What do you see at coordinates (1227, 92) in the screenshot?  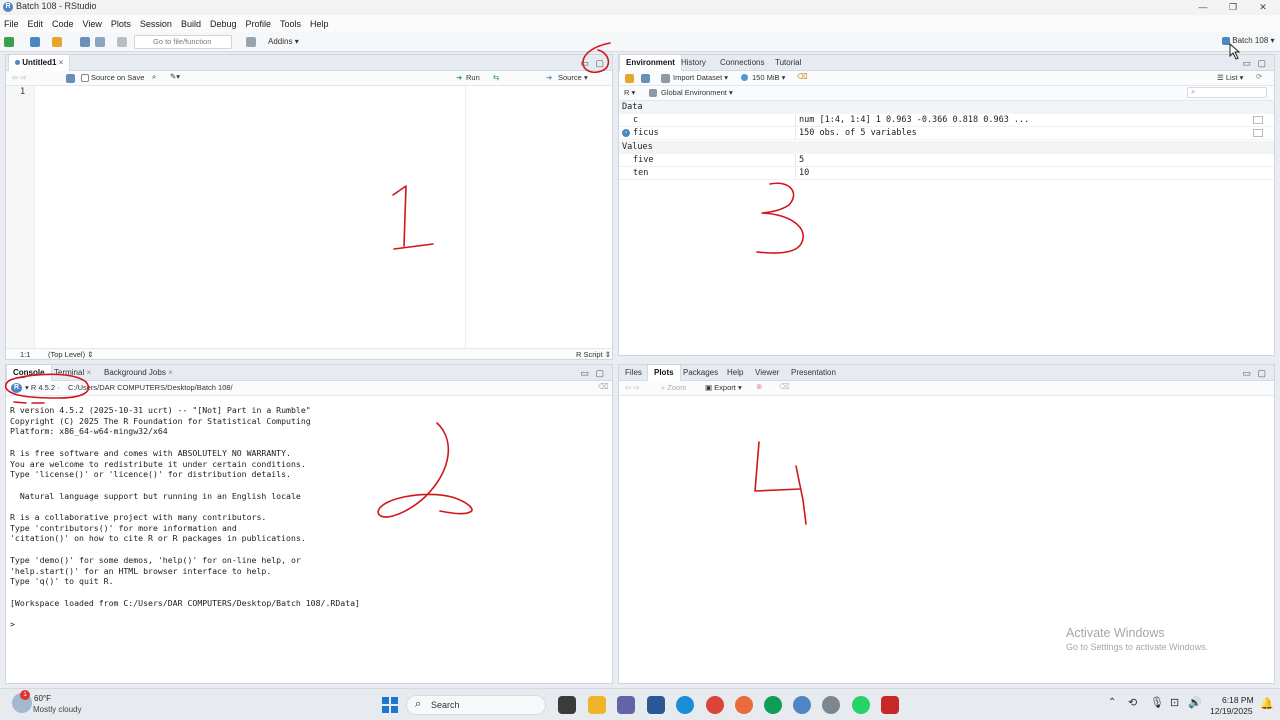 I see `env-search-input: ⌕` at bounding box center [1227, 92].